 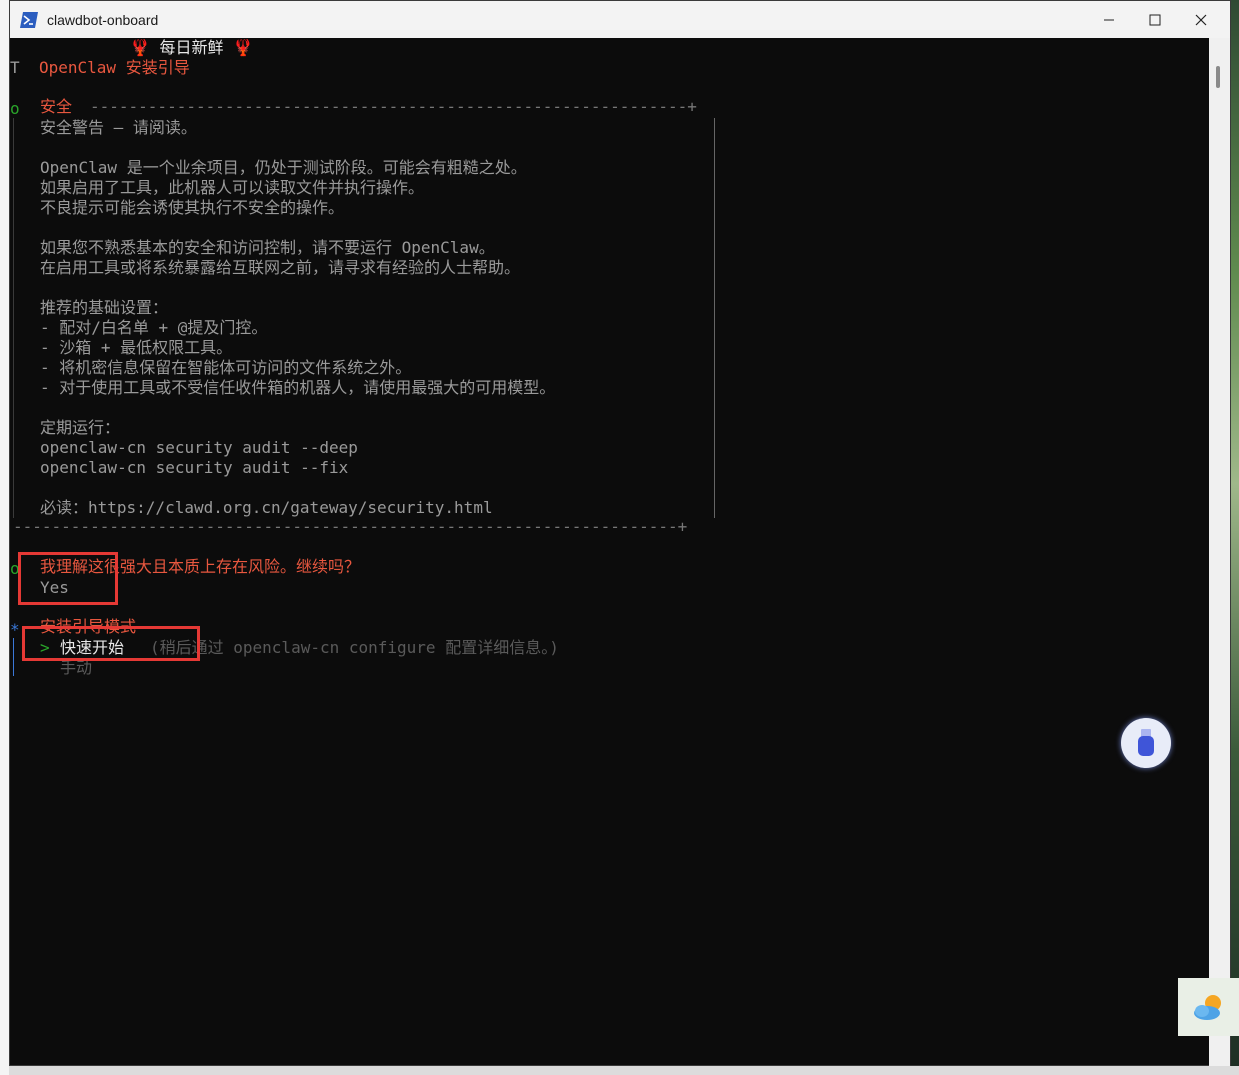 What do you see at coordinates (29, 19) in the screenshot?
I see `powershell-icon` at bounding box center [29, 19].